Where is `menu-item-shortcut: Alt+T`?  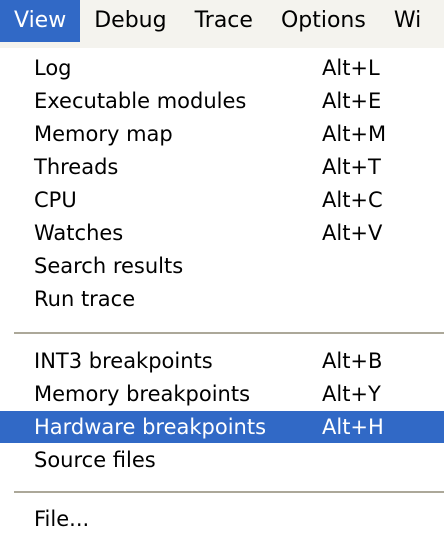 menu-item-shortcut: Alt+T is located at coordinates (351, 167).